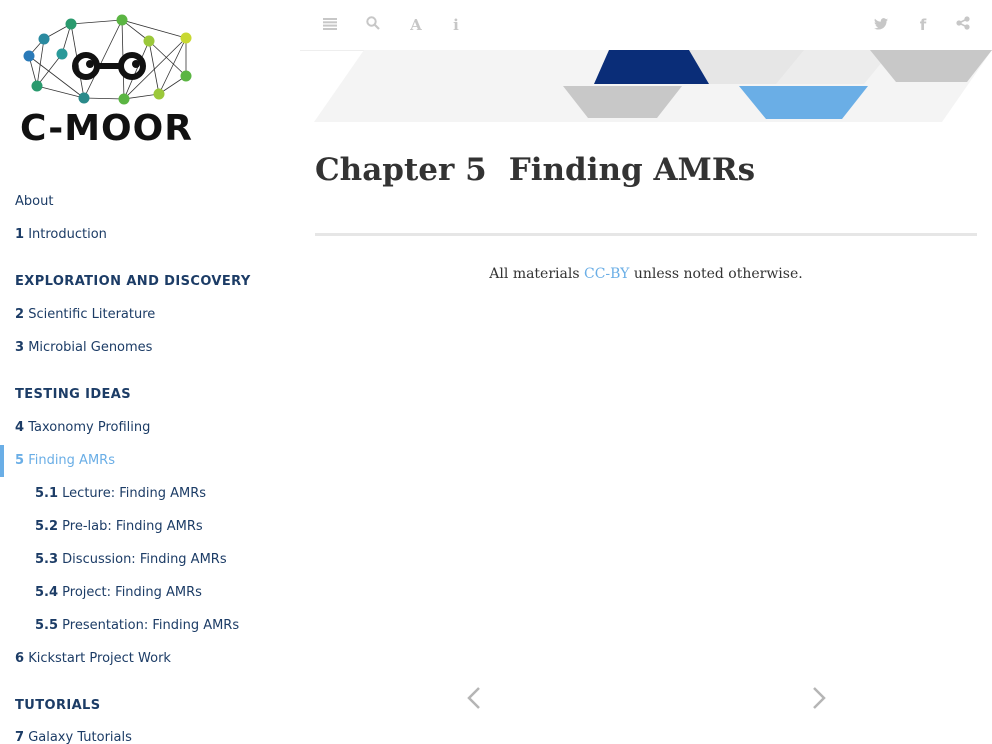 The width and height of the screenshot is (992, 744). Describe the element at coordinates (20, 234) in the screenshot. I see `sidebar-item-number: 1` at that location.